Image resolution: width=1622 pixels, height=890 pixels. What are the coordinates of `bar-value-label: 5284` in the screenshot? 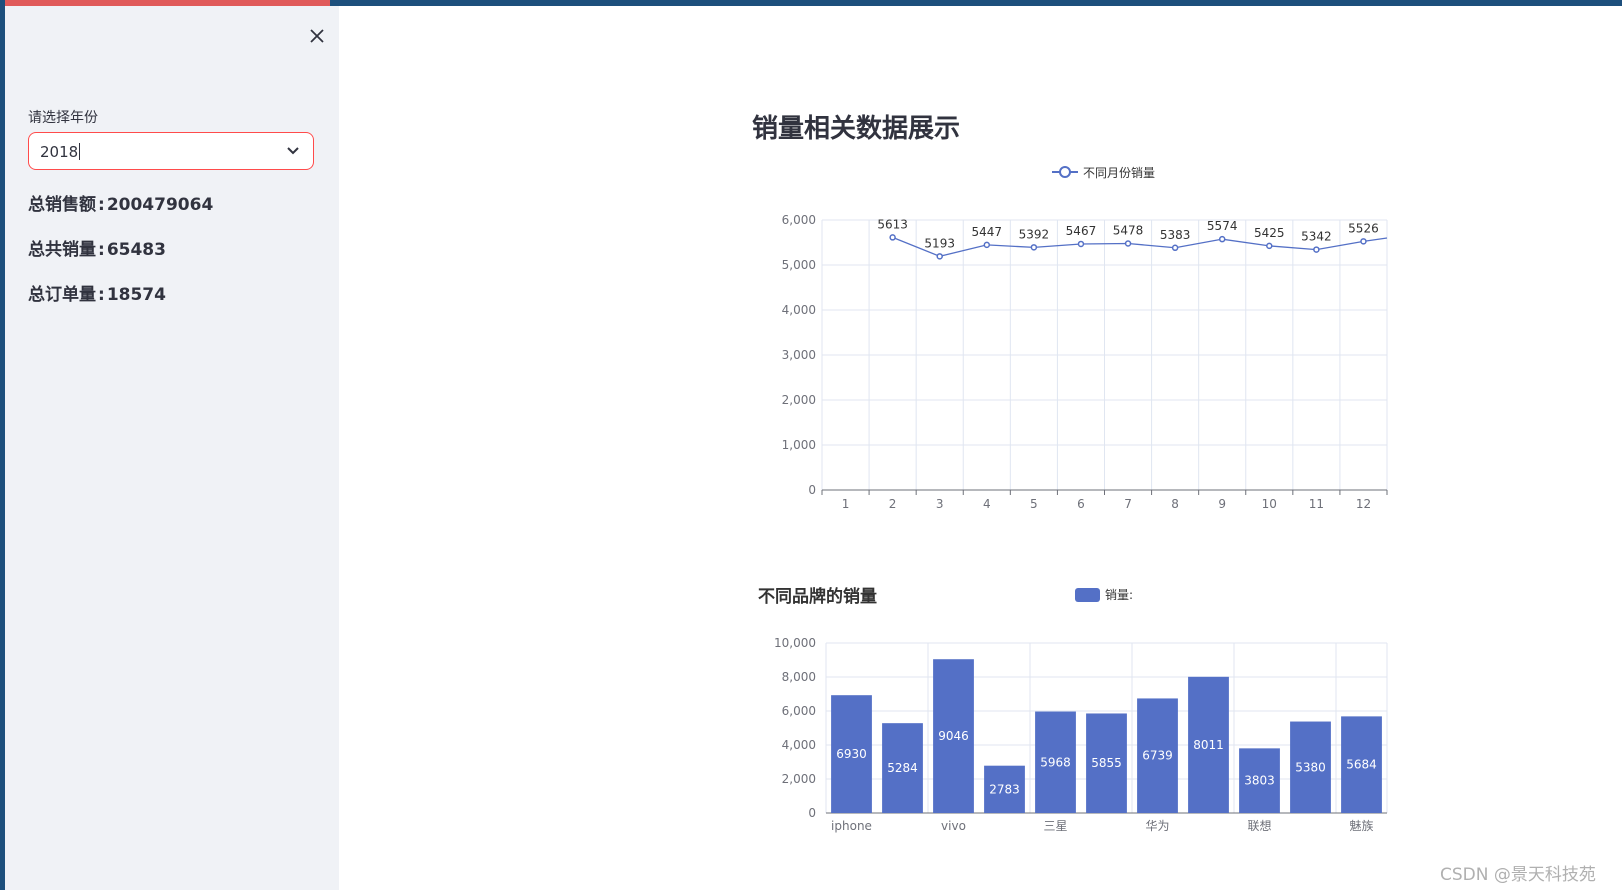 It's located at (902, 768).